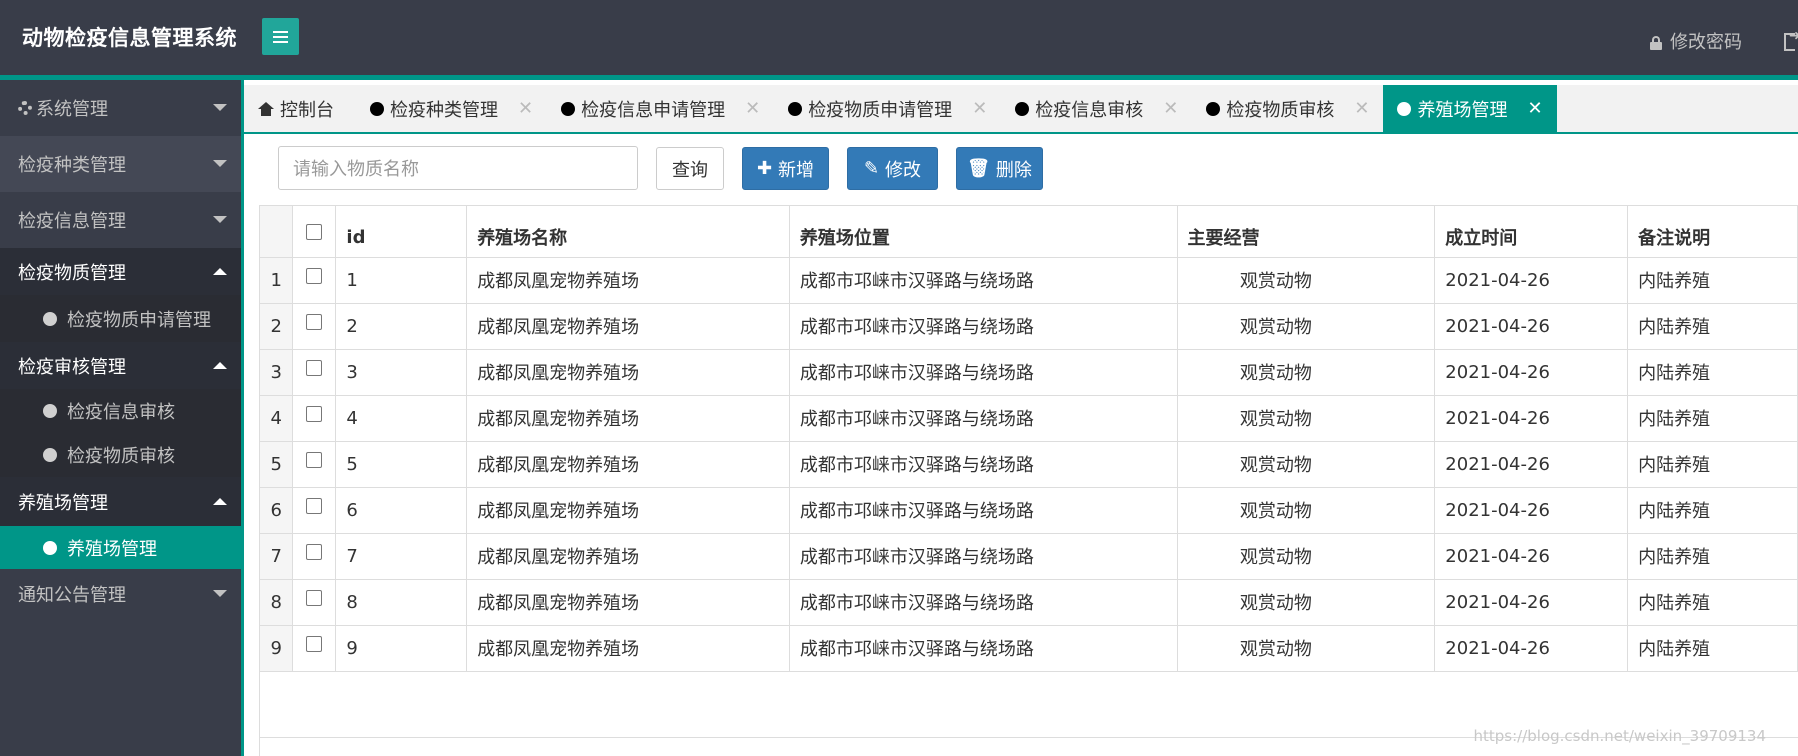 Image resolution: width=1798 pixels, height=756 pixels. I want to click on query-button: 查询, so click(690, 168).